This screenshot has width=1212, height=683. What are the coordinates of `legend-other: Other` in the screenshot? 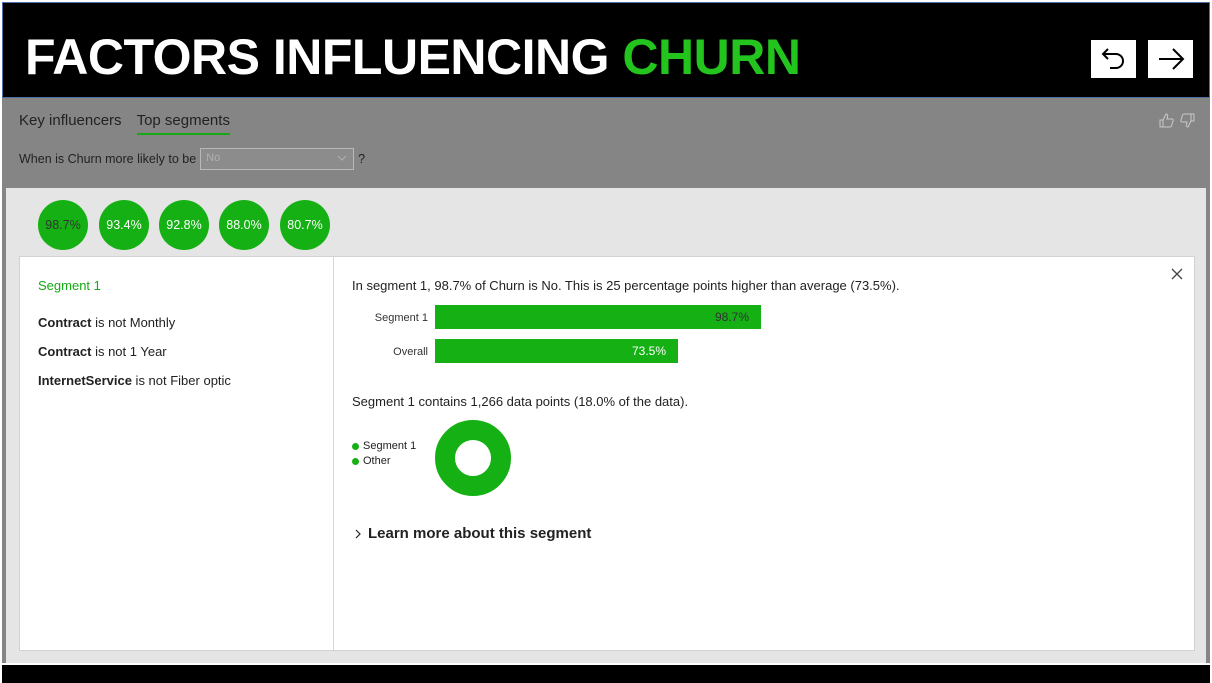 It's located at (371, 461).